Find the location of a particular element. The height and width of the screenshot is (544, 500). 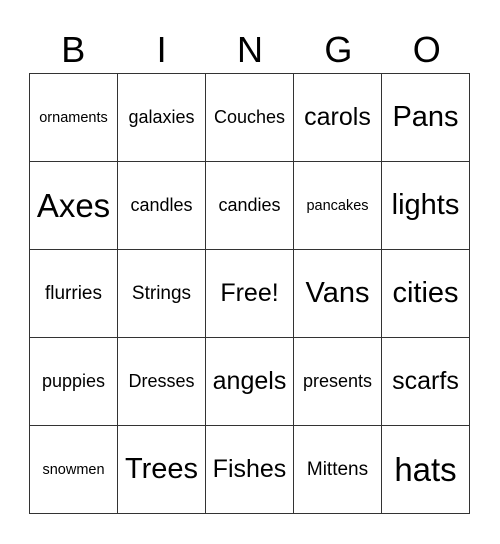

bingo-cell: Axes is located at coordinates (73, 205).